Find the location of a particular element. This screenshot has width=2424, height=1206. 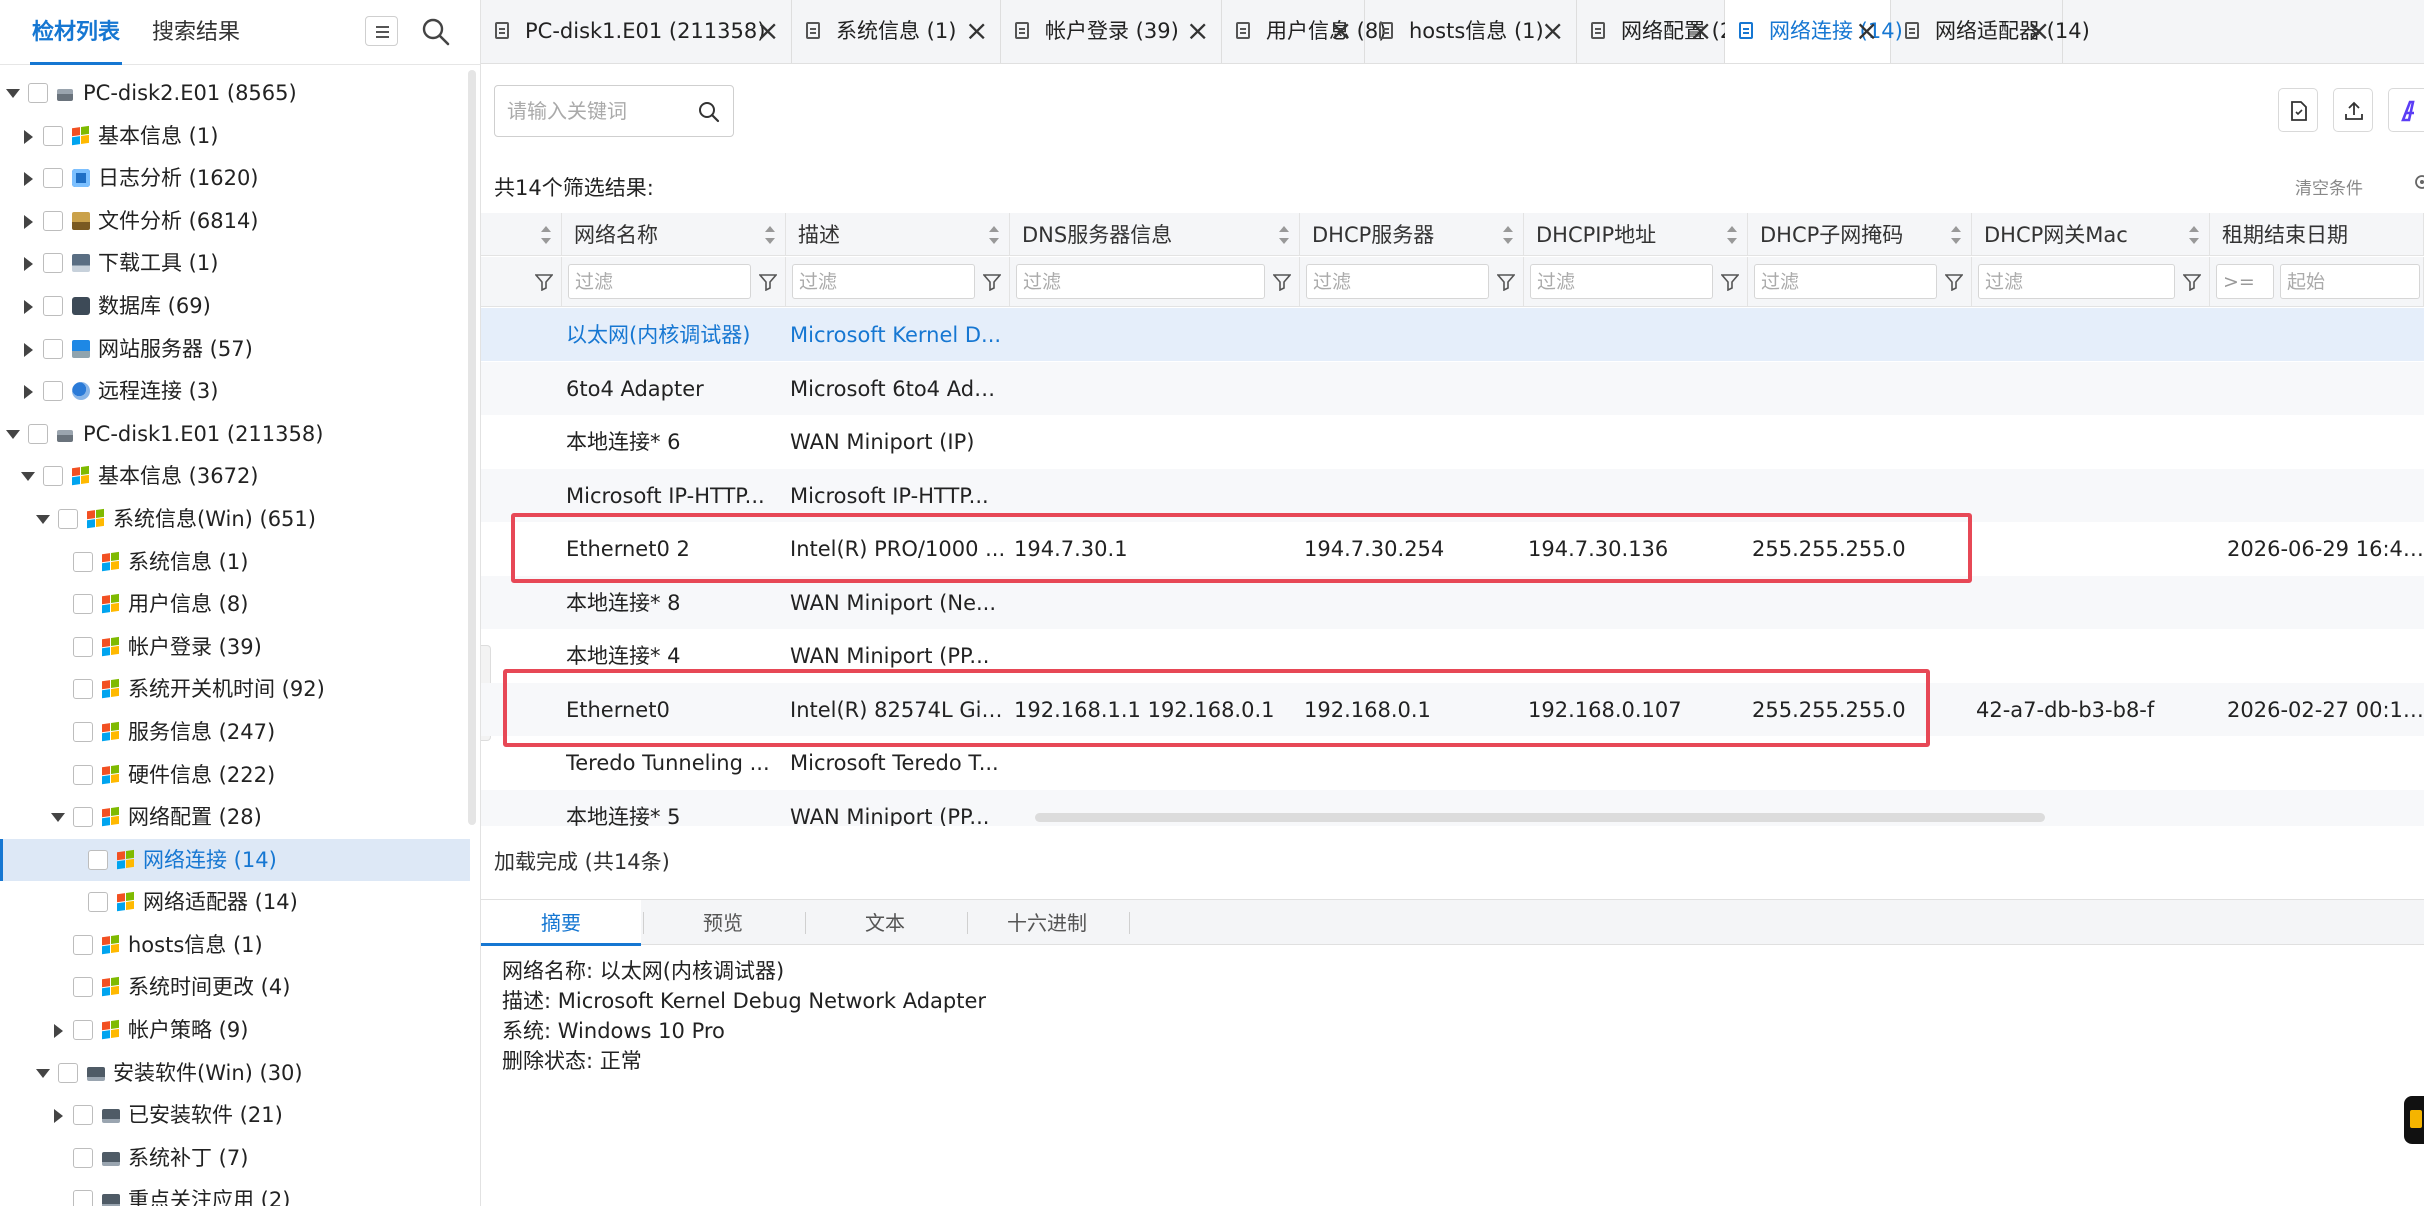

search-icon is located at coordinates (436, 32).